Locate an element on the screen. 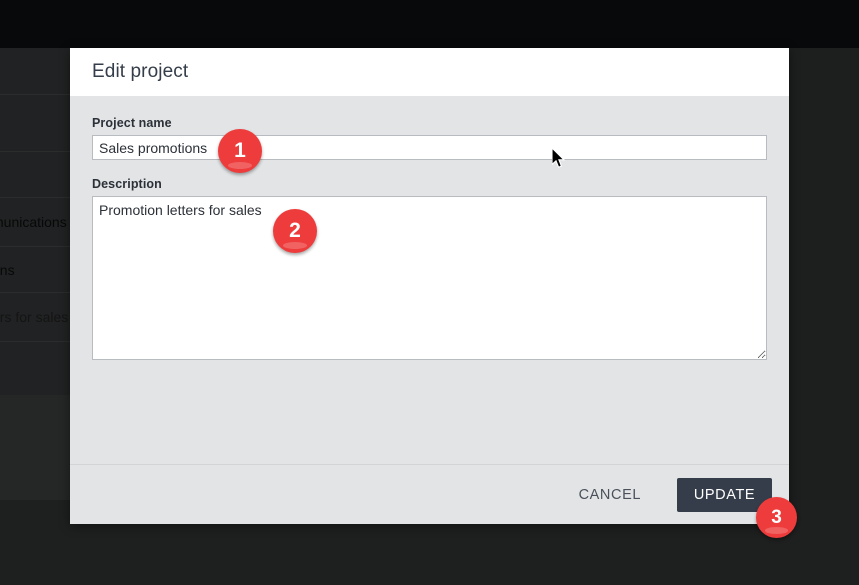 This screenshot has width=859, height=585. description-label: Description is located at coordinates (127, 184).